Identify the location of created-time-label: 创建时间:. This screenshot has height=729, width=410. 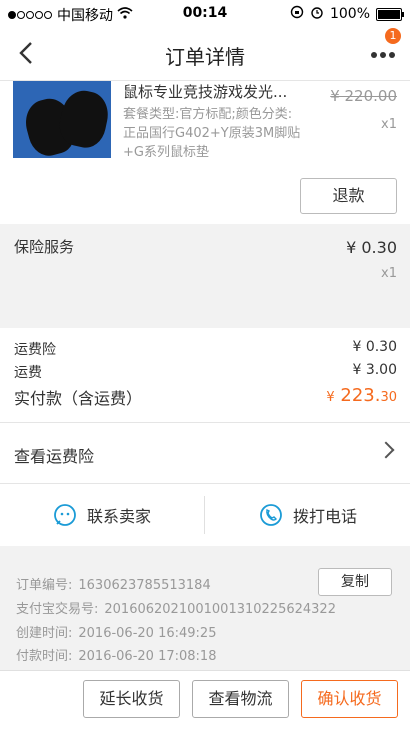
(44, 633).